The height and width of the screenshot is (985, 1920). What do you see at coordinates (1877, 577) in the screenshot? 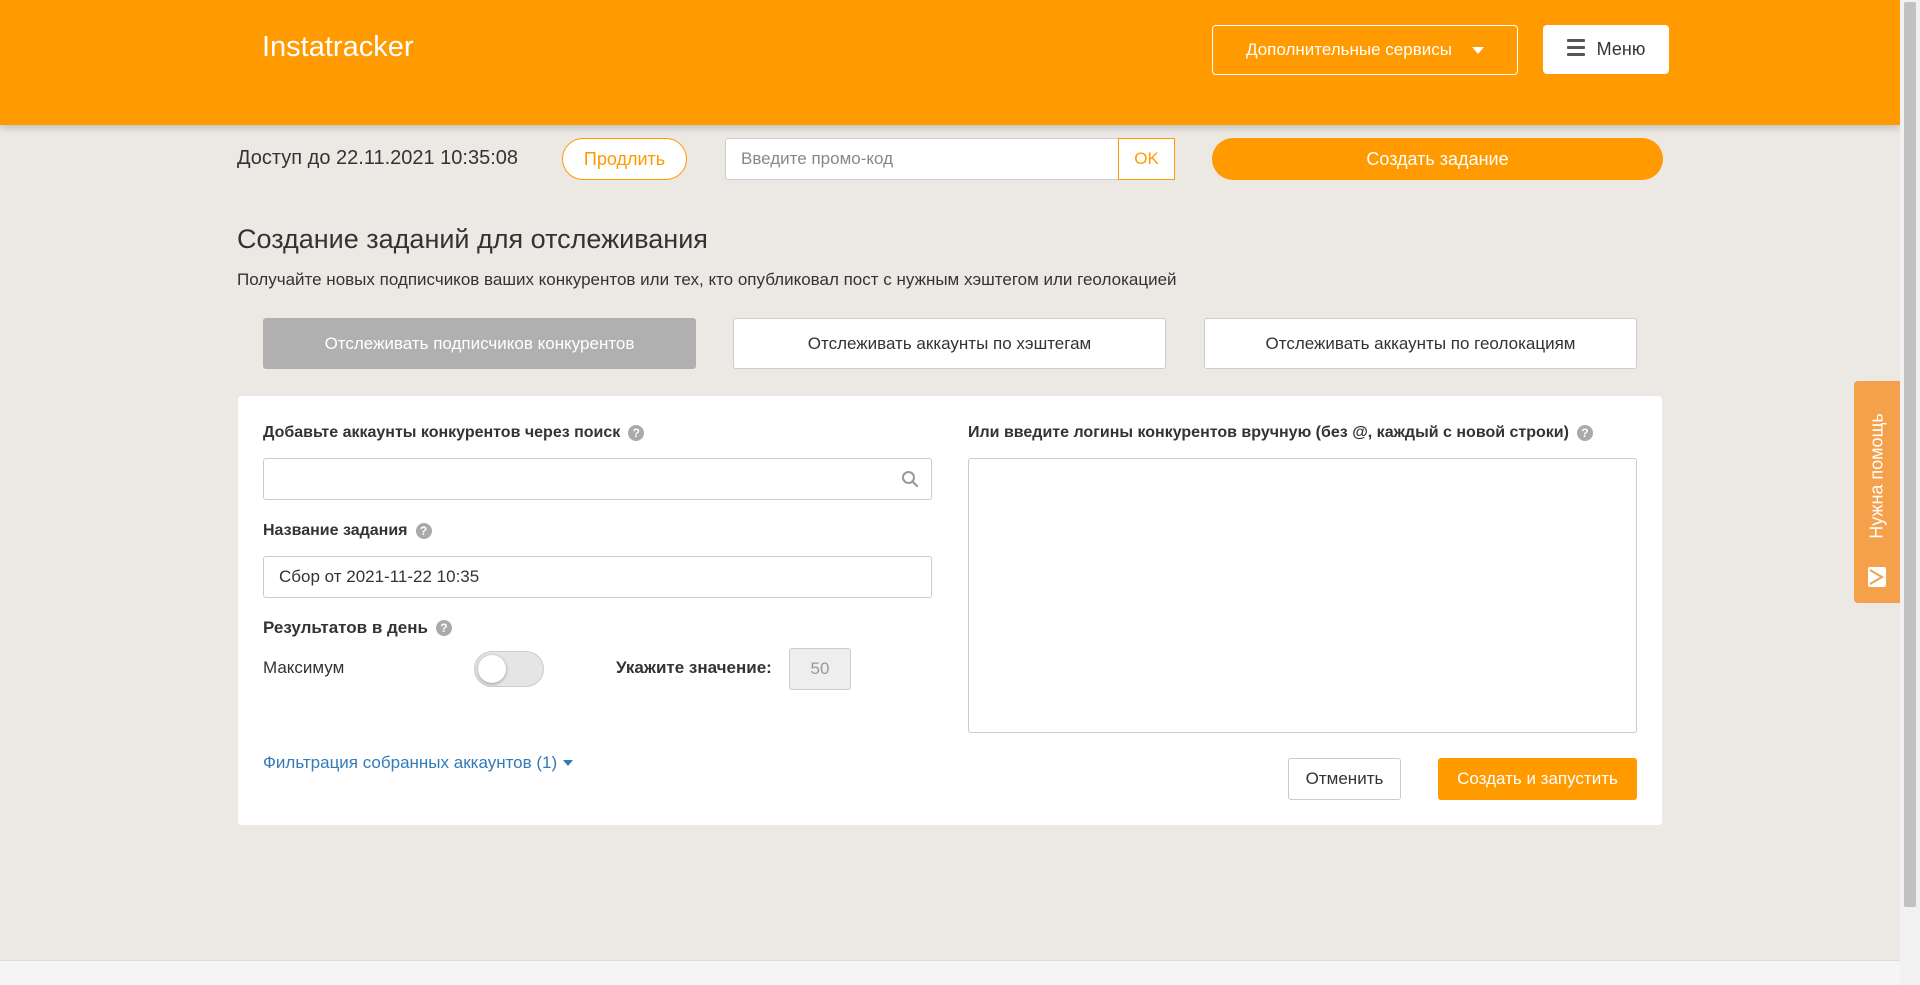
I see `mail-icon` at bounding box center [1877, 577].